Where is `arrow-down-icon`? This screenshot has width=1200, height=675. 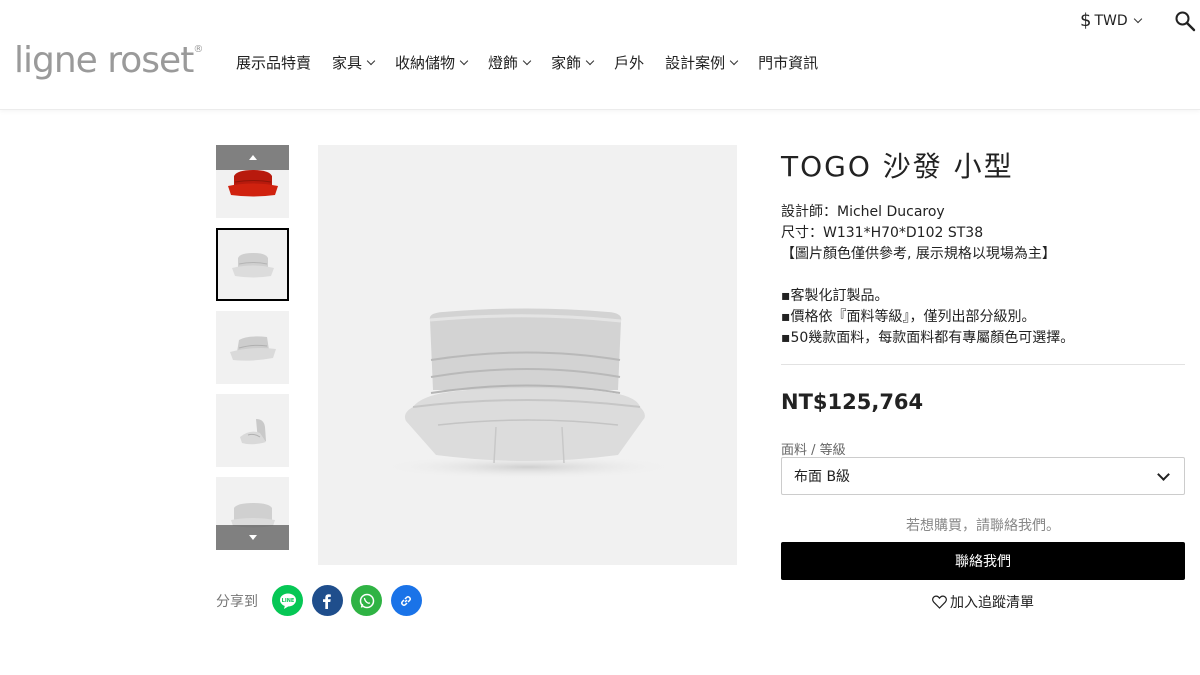 arrow-down-icon is located at coordinates (252, 537).